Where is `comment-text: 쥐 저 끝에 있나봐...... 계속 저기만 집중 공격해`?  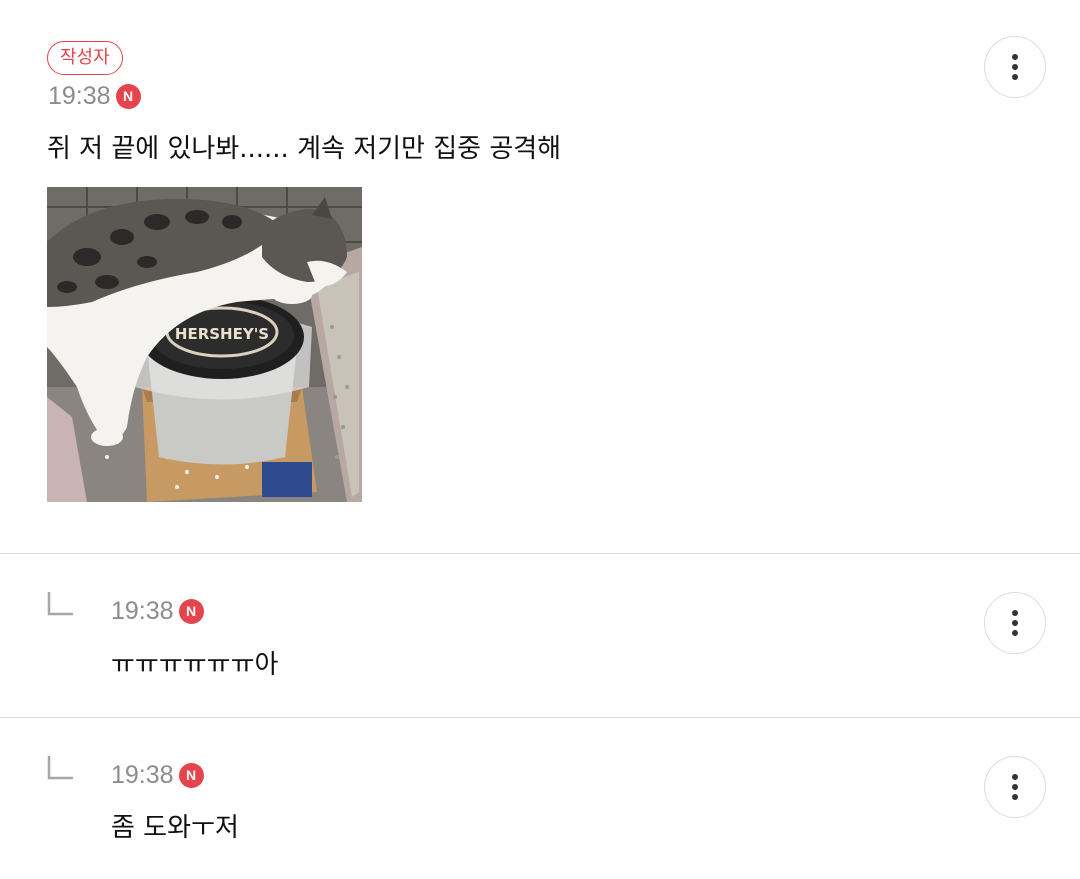 comment-text: 쥐 저 끝에 있나봐...... 계속 저기만 집중 공격해 is located at coordinates (304, 149).